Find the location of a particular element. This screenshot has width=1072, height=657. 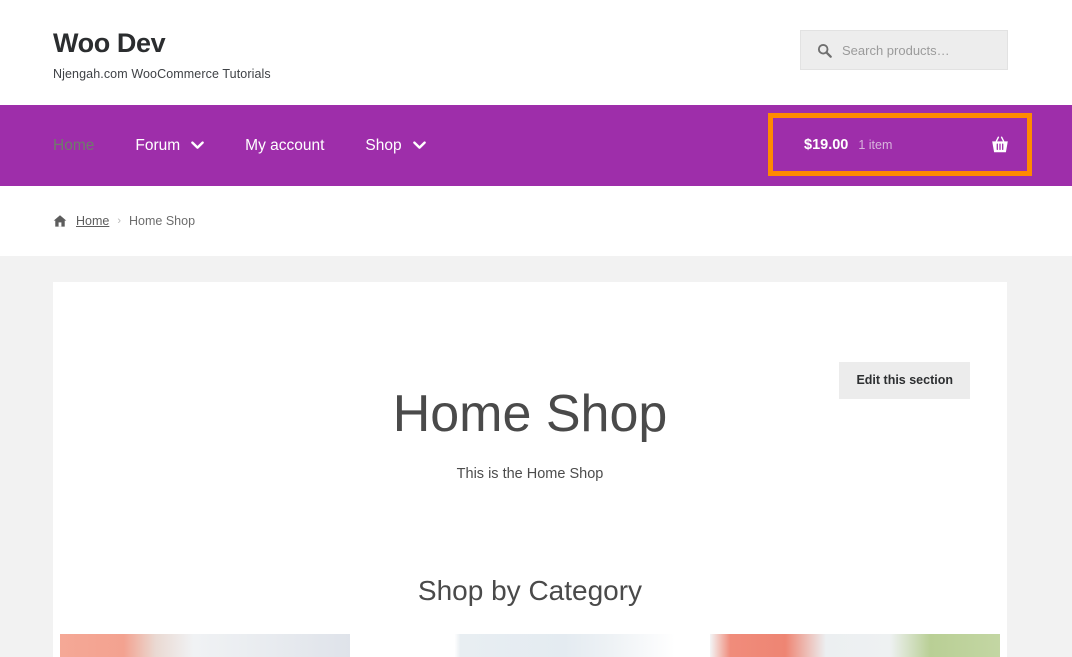

nav-list: Home Forum My account Shop is located at coordinates (260, 145).